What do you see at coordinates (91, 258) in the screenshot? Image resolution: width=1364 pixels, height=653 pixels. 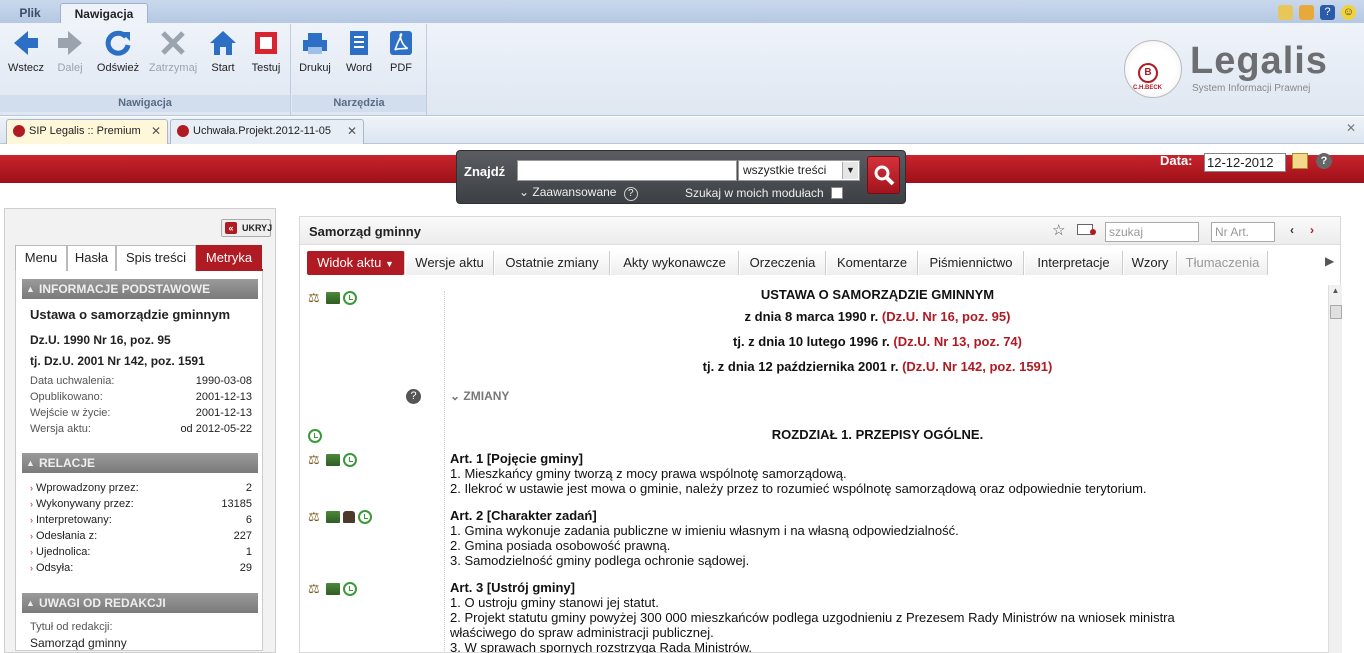 I see `tab-hasla: Hasła` at bounding box center [91, 258].